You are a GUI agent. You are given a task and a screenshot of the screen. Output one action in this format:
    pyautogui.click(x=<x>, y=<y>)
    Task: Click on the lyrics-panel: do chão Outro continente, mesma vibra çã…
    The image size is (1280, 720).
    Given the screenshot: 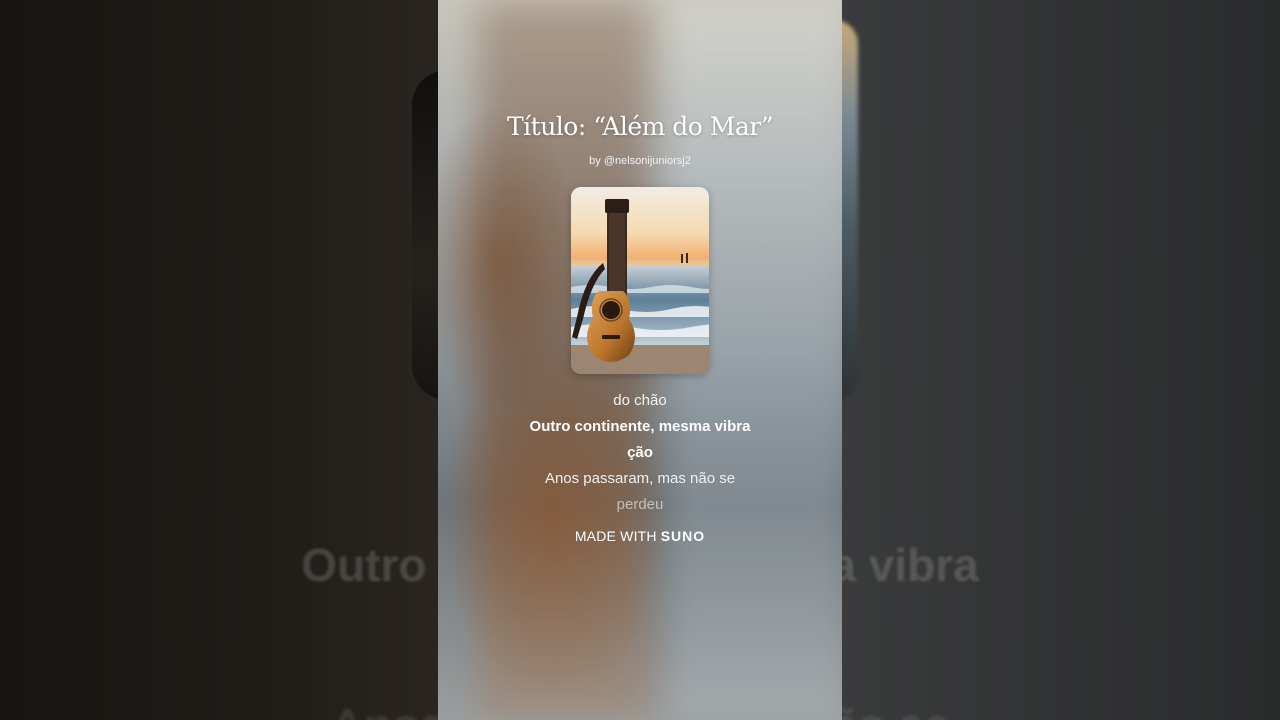 What is the action you would take?
    pyautogui.click(x=640, y=453)
    